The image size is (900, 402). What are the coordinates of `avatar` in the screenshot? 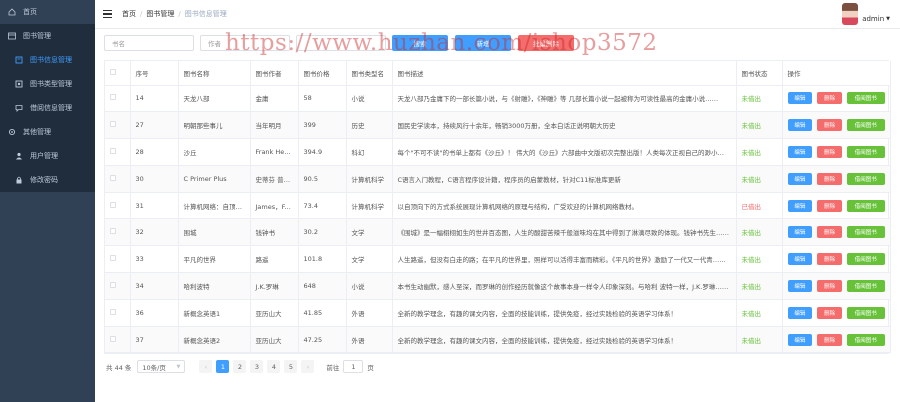 It's located at (850, 14).